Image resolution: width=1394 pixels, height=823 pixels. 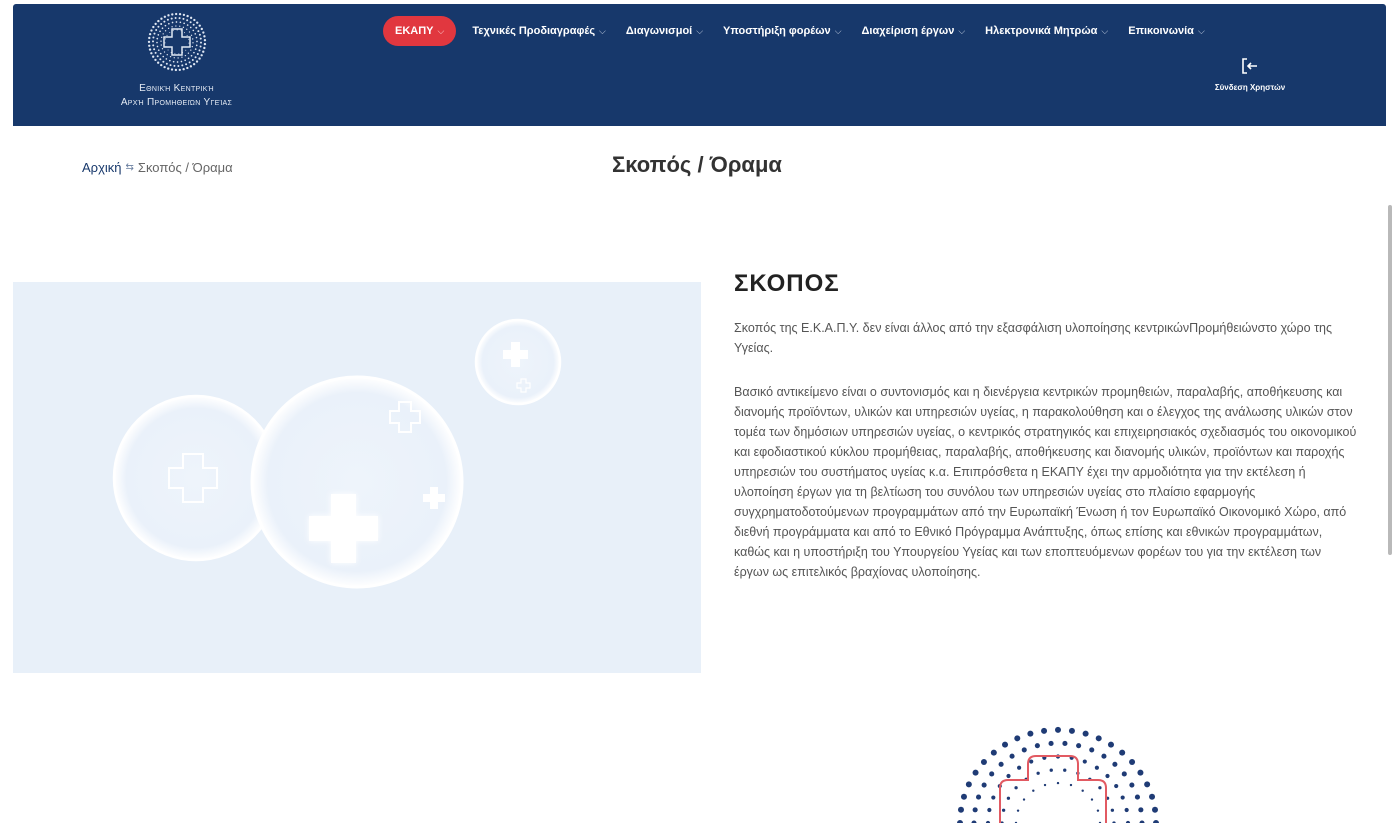 I want to click on ekapy-logo-emblem-icon, so click(x=1058, y=774).